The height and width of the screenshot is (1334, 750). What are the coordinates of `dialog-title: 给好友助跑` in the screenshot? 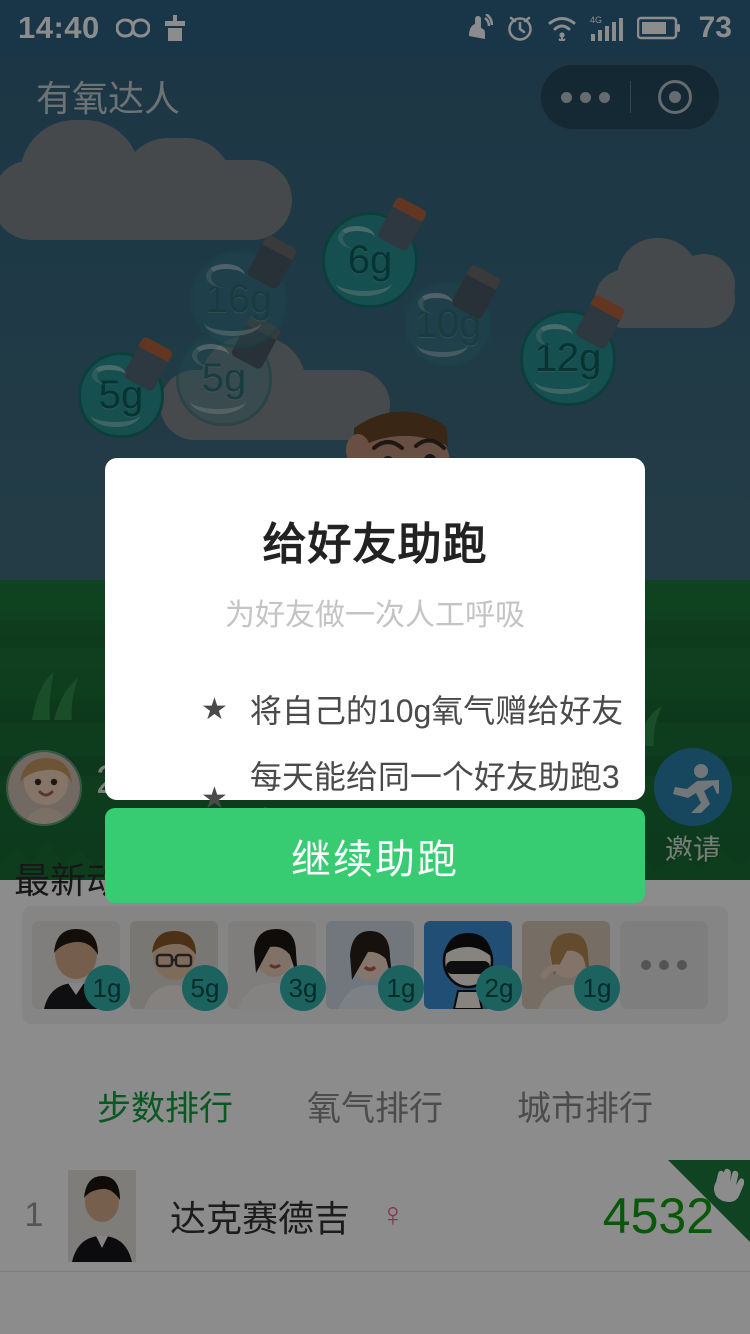 It's located at (375, 544).